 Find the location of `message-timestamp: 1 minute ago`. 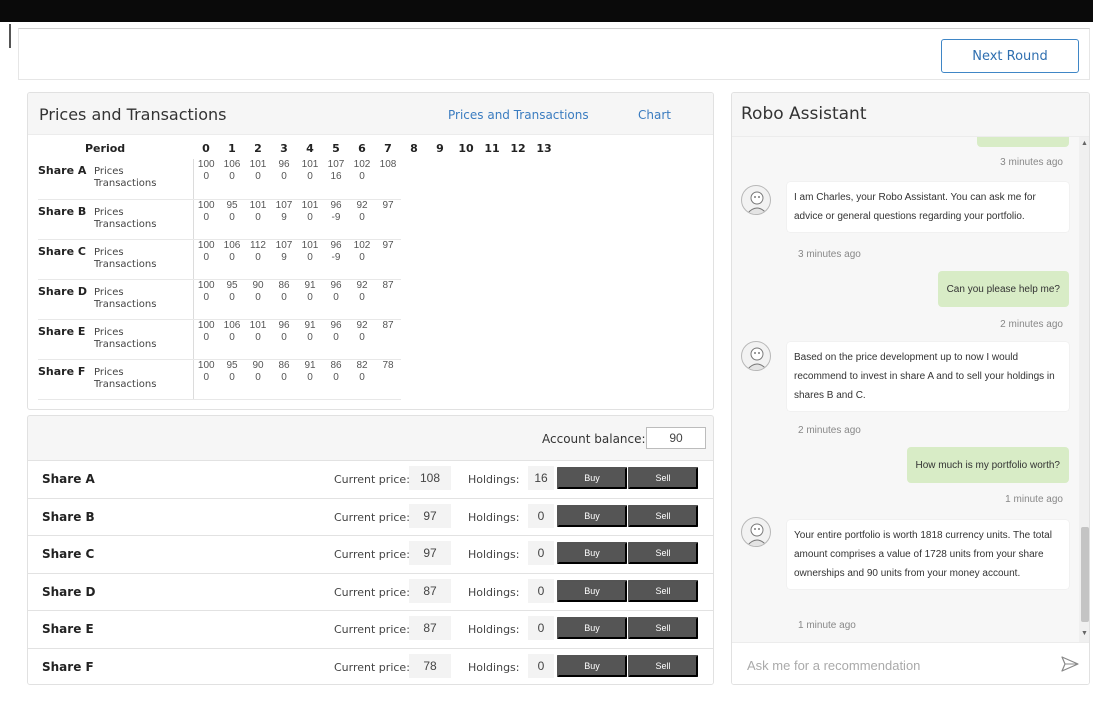

message-timestamp: 1 minute ago is located at coordinates (1034, 499).